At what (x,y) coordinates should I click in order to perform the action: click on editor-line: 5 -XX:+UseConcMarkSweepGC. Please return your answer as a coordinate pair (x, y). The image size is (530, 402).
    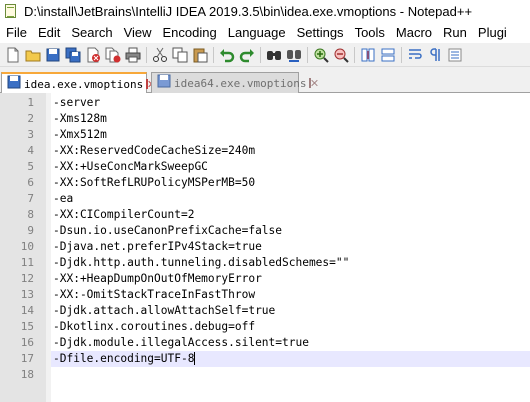
    Looking at the image, I should click on (265, 167).